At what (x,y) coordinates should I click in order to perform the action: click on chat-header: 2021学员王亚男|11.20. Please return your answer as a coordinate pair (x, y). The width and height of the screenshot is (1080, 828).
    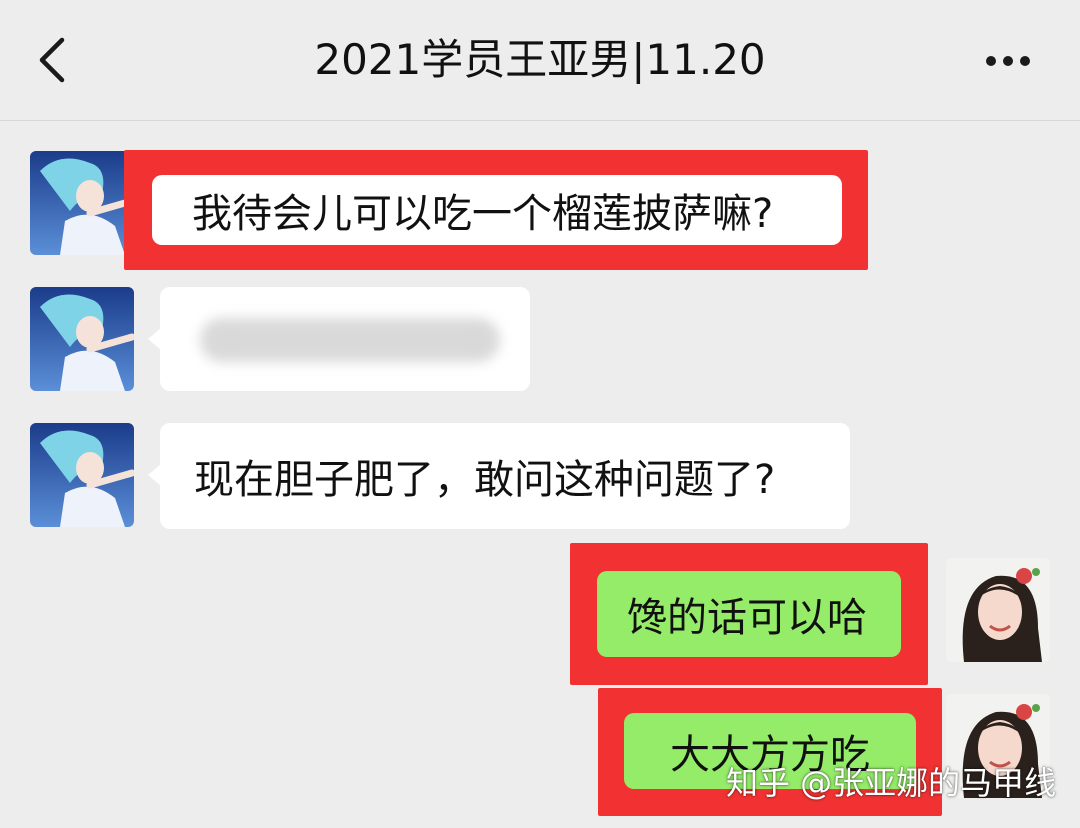
    Looking at the image, I should click on (540, 60).